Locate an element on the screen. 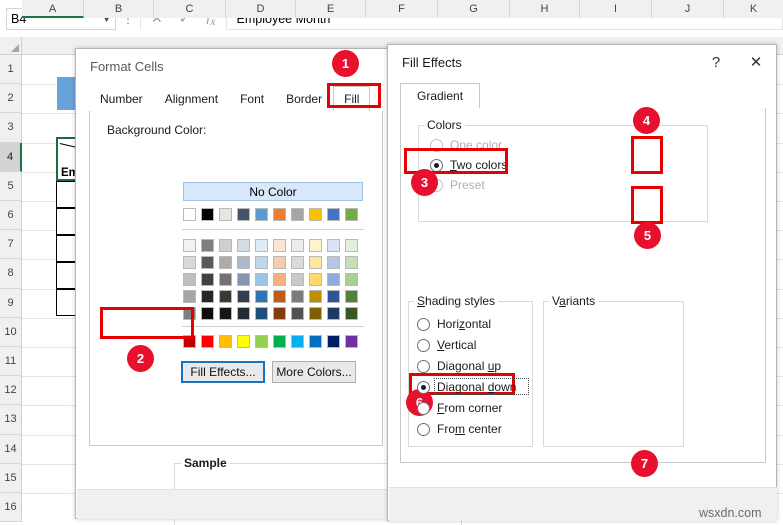 The height and width of the screenshot is (525, 783). row-header-16: 16 is located at coordinates (11, 508).